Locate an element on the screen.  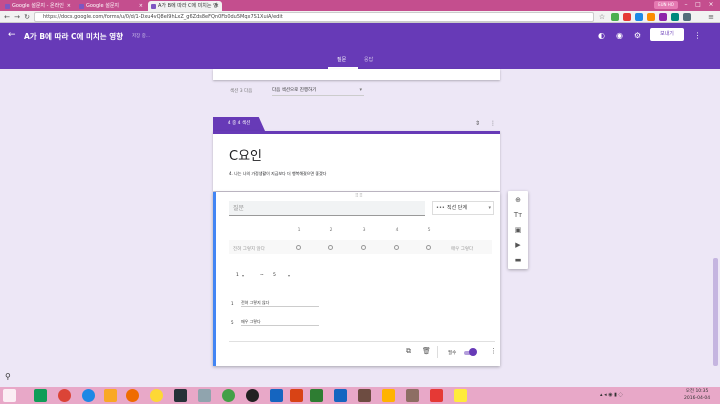
tab-questions: 질문 is located at coordinates (341, 59).